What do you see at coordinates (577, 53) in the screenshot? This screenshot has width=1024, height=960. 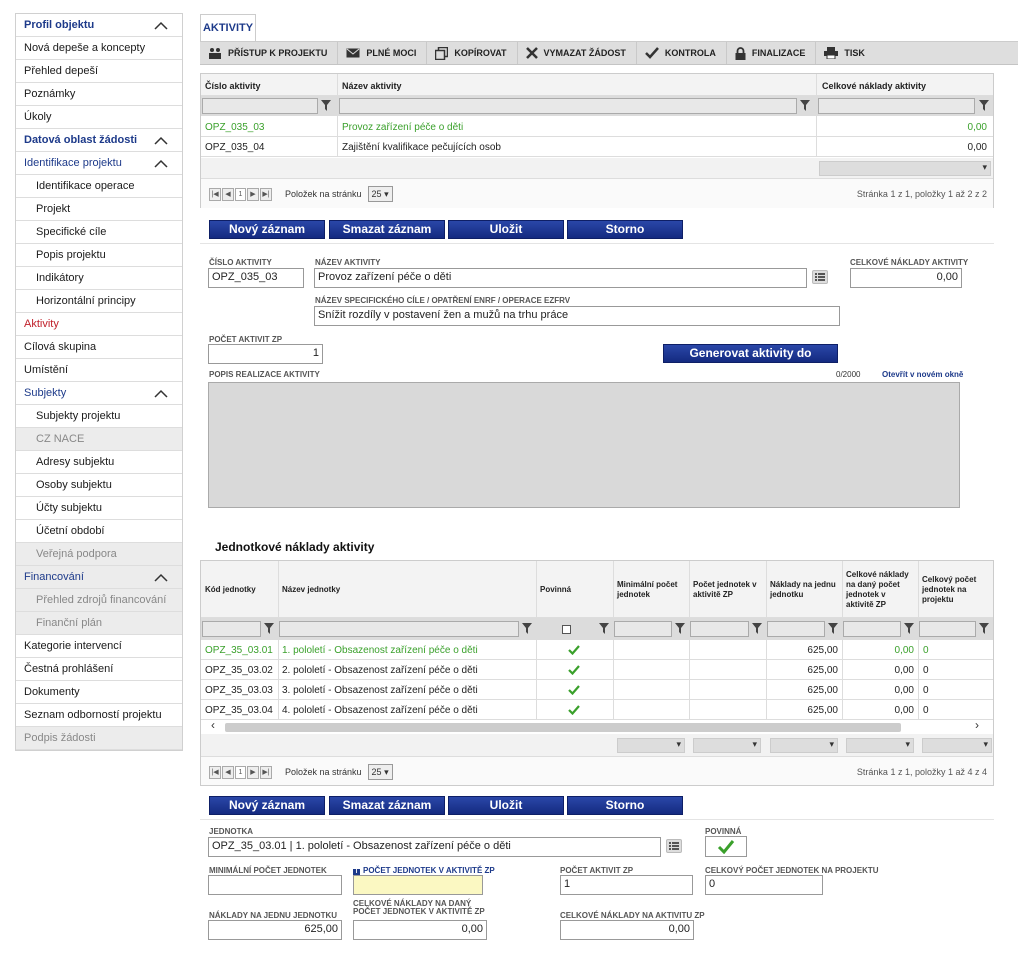 I see `delete-request-button: VYMAZAT ŽÁDOST` at bounding box center [577, 53].